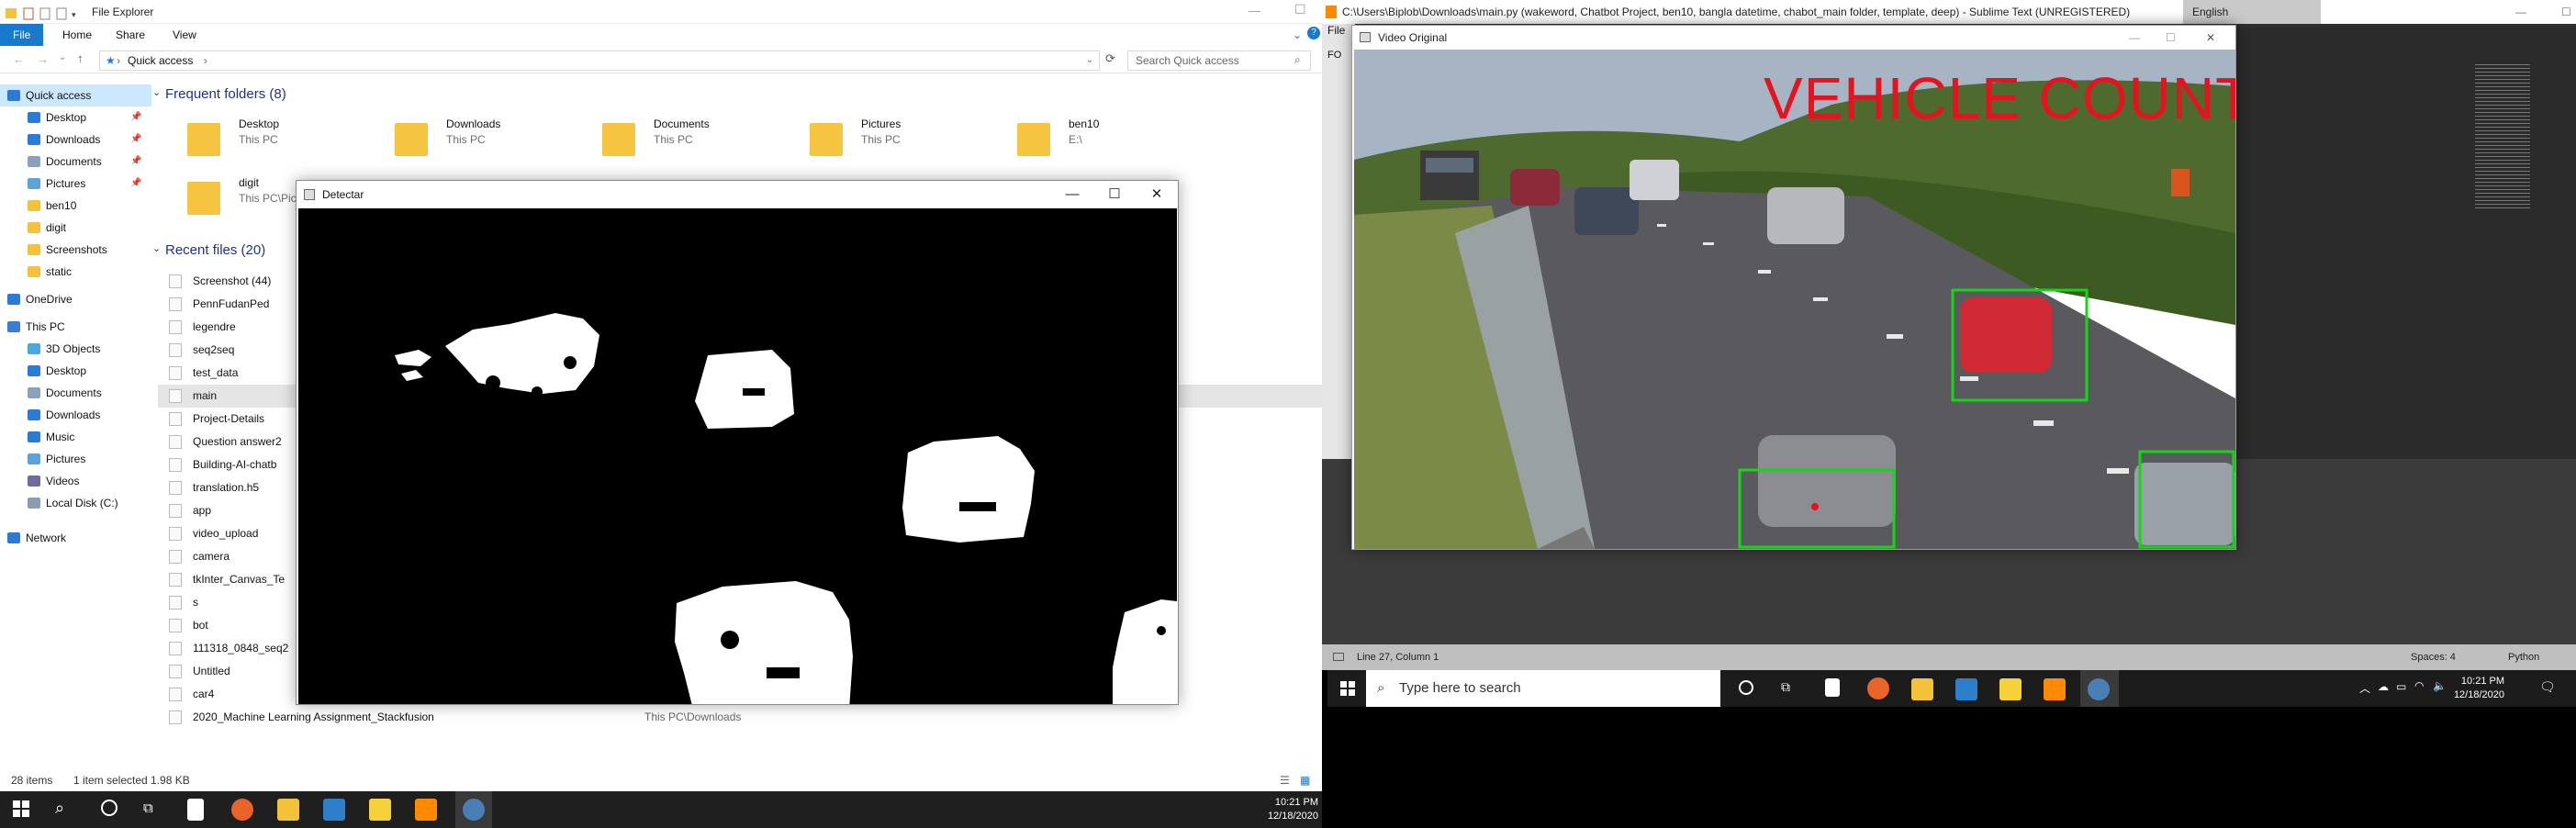  Describe the element at coordinates (19, 59) in the screenshot. I see `back-arrow-icon: ←` at that location.